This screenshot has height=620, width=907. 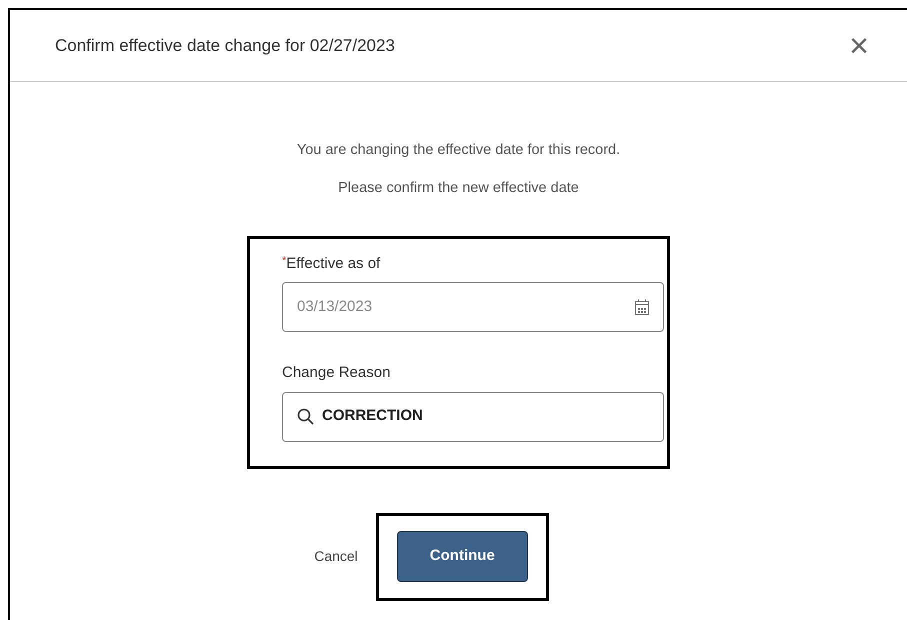 What do you see at coordinates (473, 417) in the screenshot?
I see `lookup-field: CORRECTION` at bounding box center [473, 417].